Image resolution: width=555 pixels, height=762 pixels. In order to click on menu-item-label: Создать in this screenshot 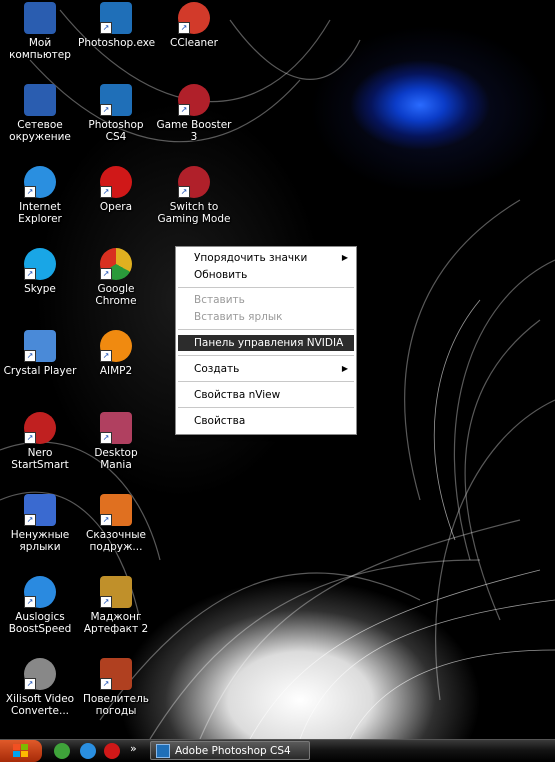, I will do `click(217, 369)`.